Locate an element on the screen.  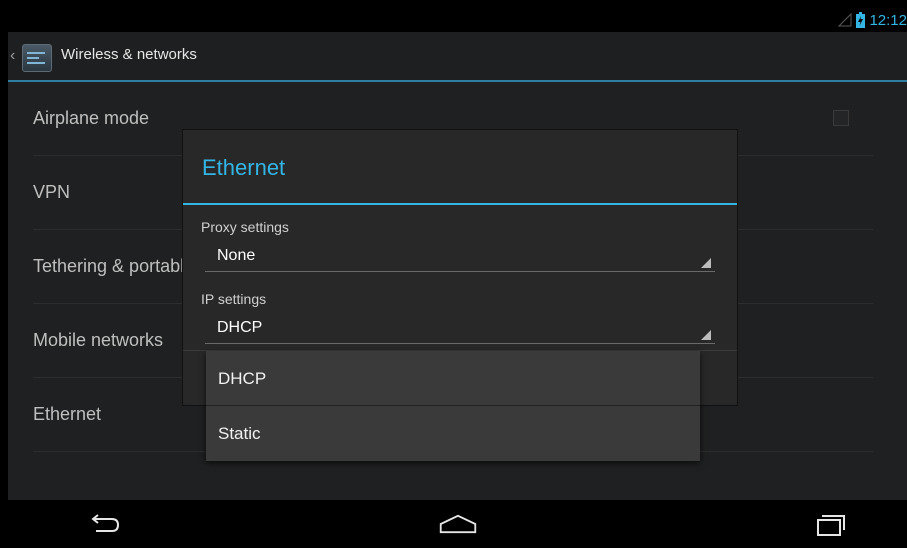
dropdown-option-label: DHCP is located at coordinates (242, 378).